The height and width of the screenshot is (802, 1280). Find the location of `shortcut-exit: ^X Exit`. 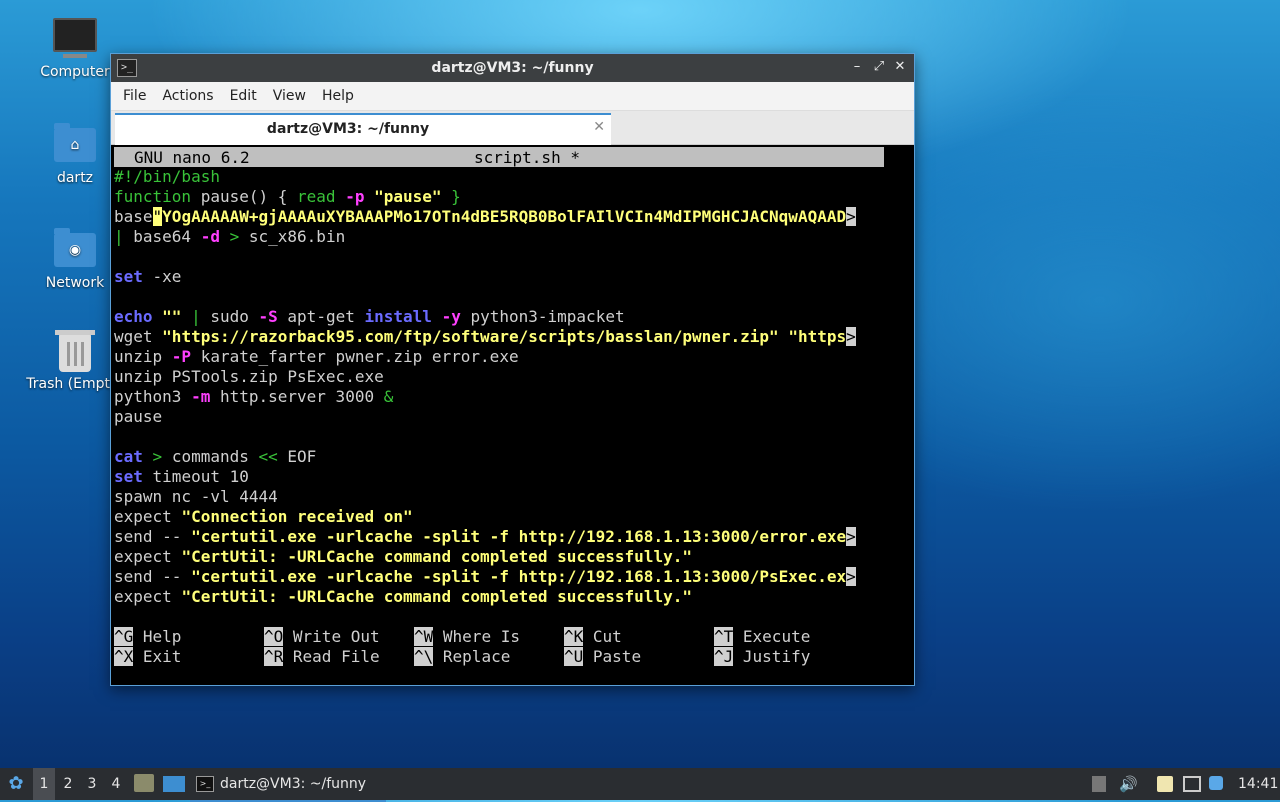

shortcut-exit: ^X Exit is located at coordinates (147, 657).